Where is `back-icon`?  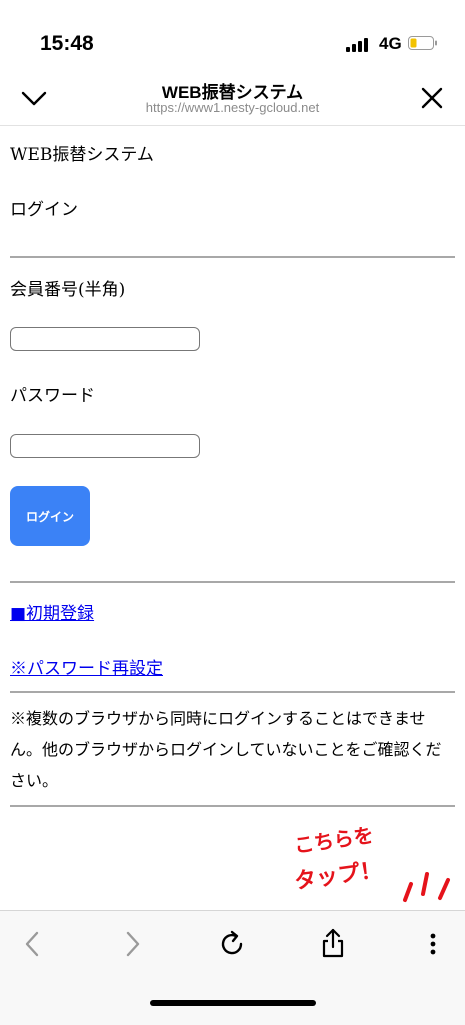
back-icon is located at coordinates (33, 944).